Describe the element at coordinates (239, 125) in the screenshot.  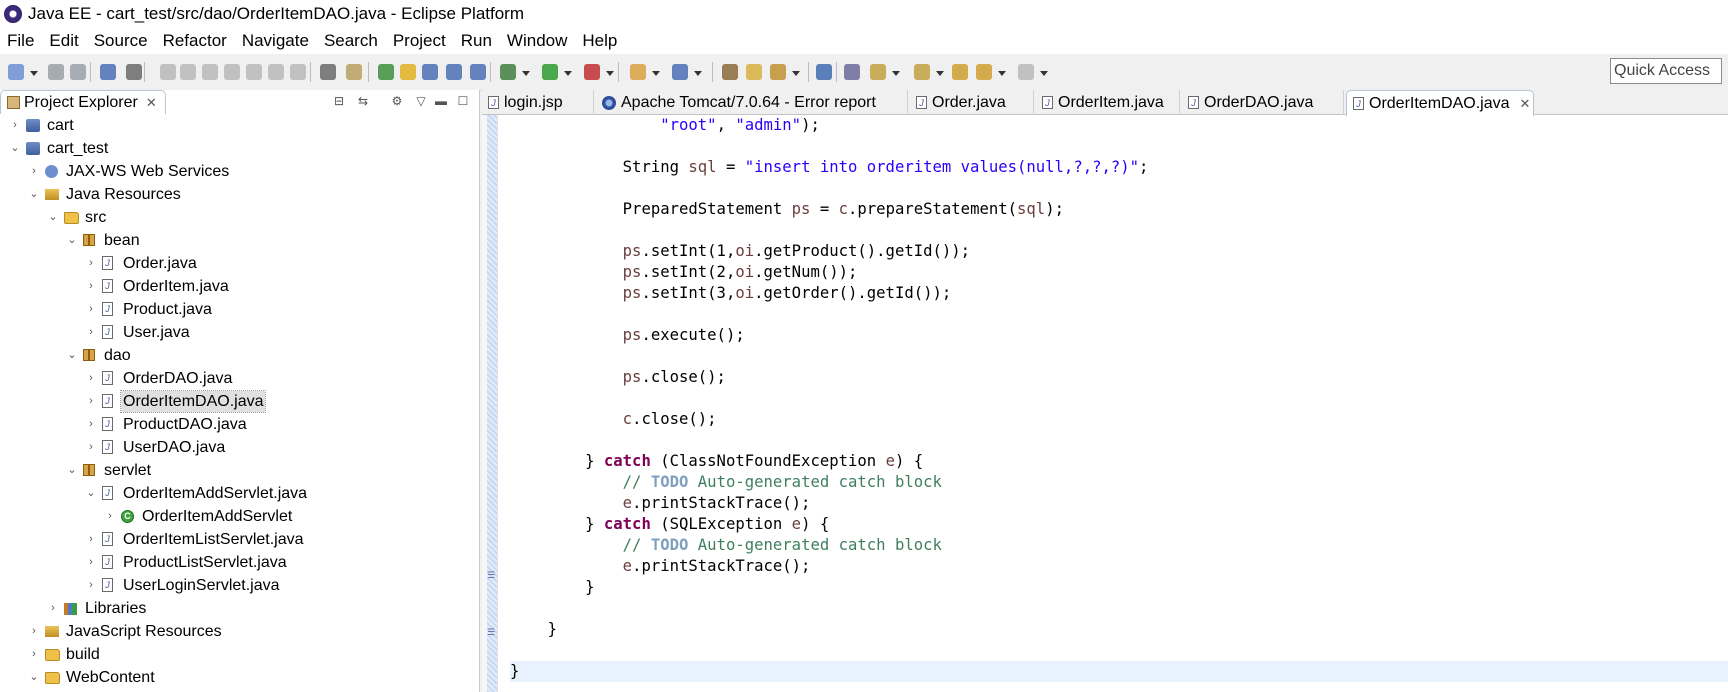
I see `tree-item: › cart` at that location.